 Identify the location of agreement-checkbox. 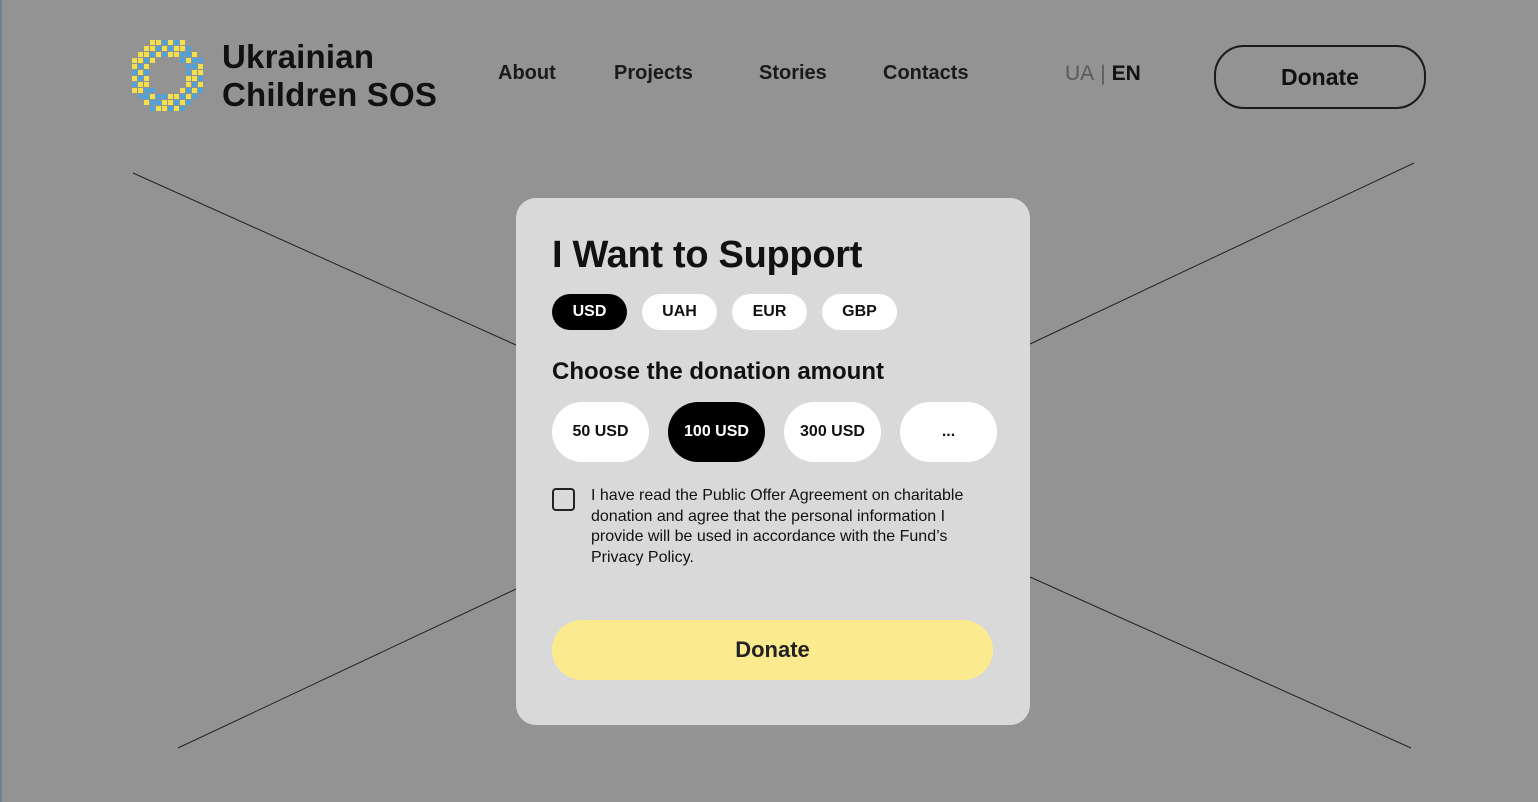
(563, 499).